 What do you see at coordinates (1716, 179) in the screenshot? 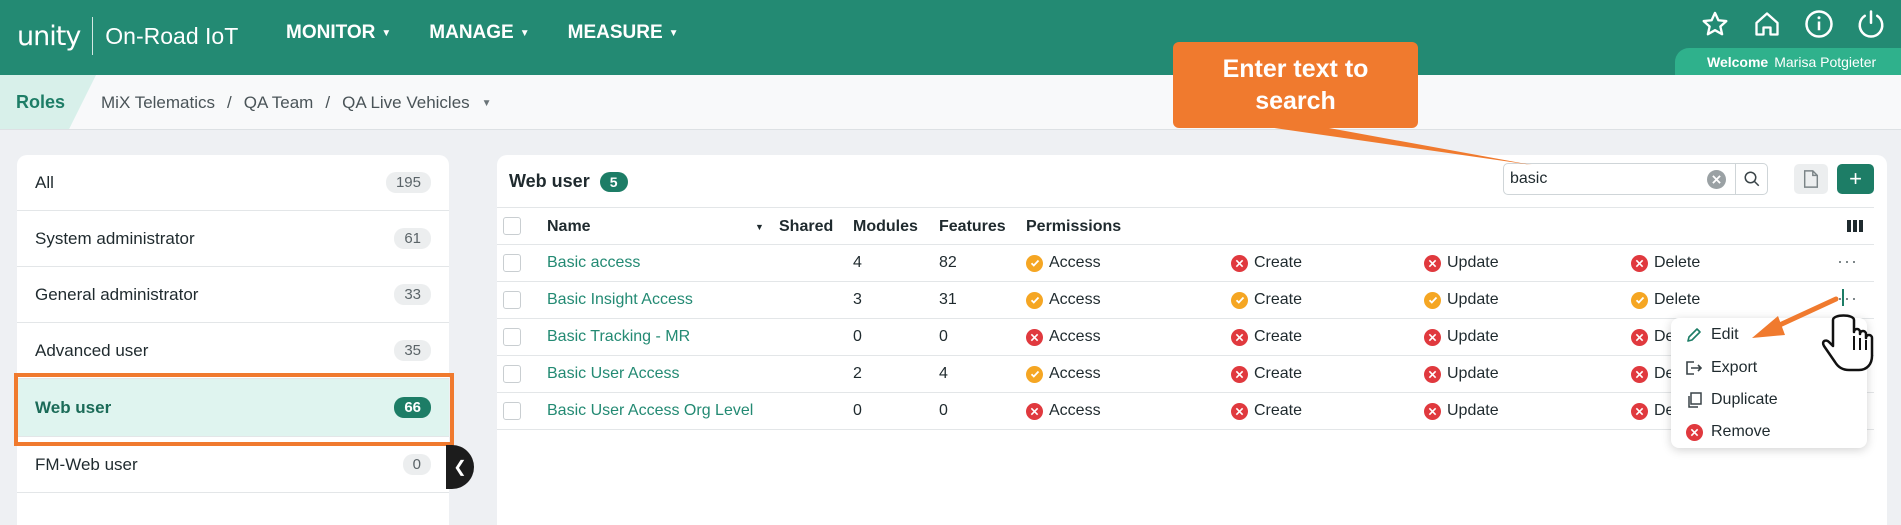
I see `clear-search-button` at bounding box center [1716, 179].